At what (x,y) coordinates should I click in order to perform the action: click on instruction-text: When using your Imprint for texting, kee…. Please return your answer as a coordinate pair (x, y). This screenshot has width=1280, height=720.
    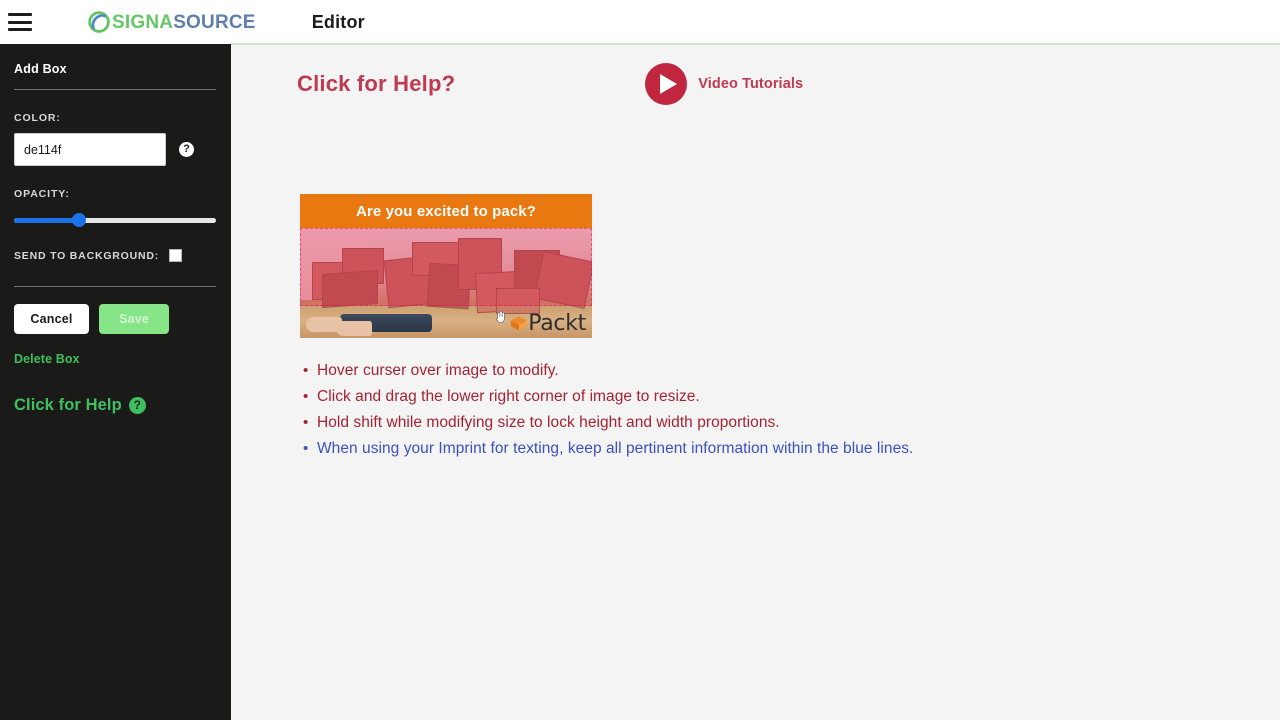
    Looking at the image, I should click on (615, 448).